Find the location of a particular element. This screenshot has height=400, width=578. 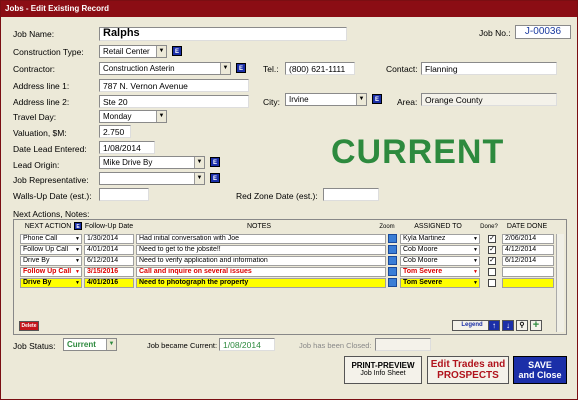

status-banner: CURRENT is located at coordinates (418, 152).